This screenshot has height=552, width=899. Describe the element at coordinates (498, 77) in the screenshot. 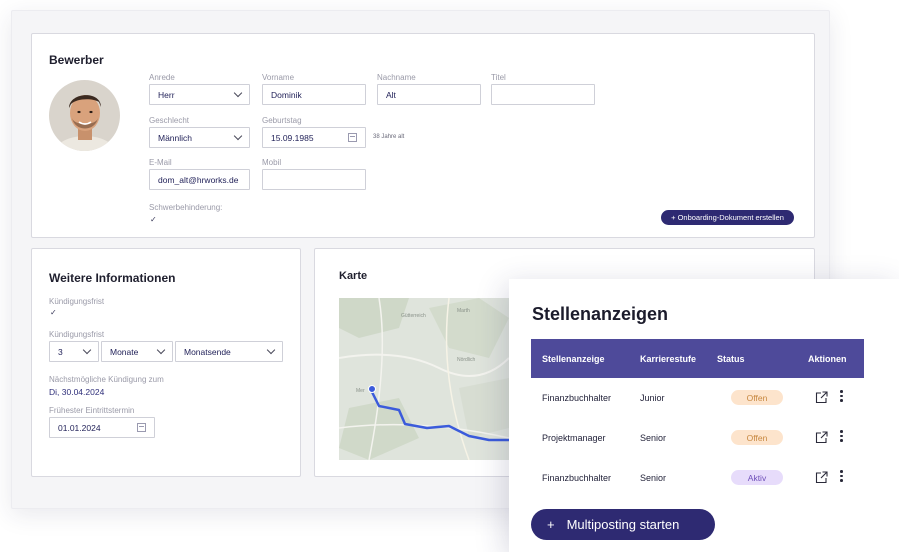

I see `titel-label: Titel` at that location.